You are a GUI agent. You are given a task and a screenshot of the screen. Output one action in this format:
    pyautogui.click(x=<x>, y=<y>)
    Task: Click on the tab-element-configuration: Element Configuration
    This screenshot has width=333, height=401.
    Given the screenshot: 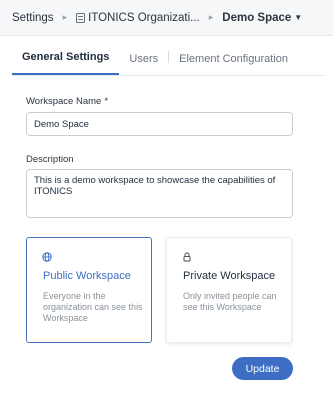 What is the action you would take?
    pyautogui.click(x=233, y=59)
    